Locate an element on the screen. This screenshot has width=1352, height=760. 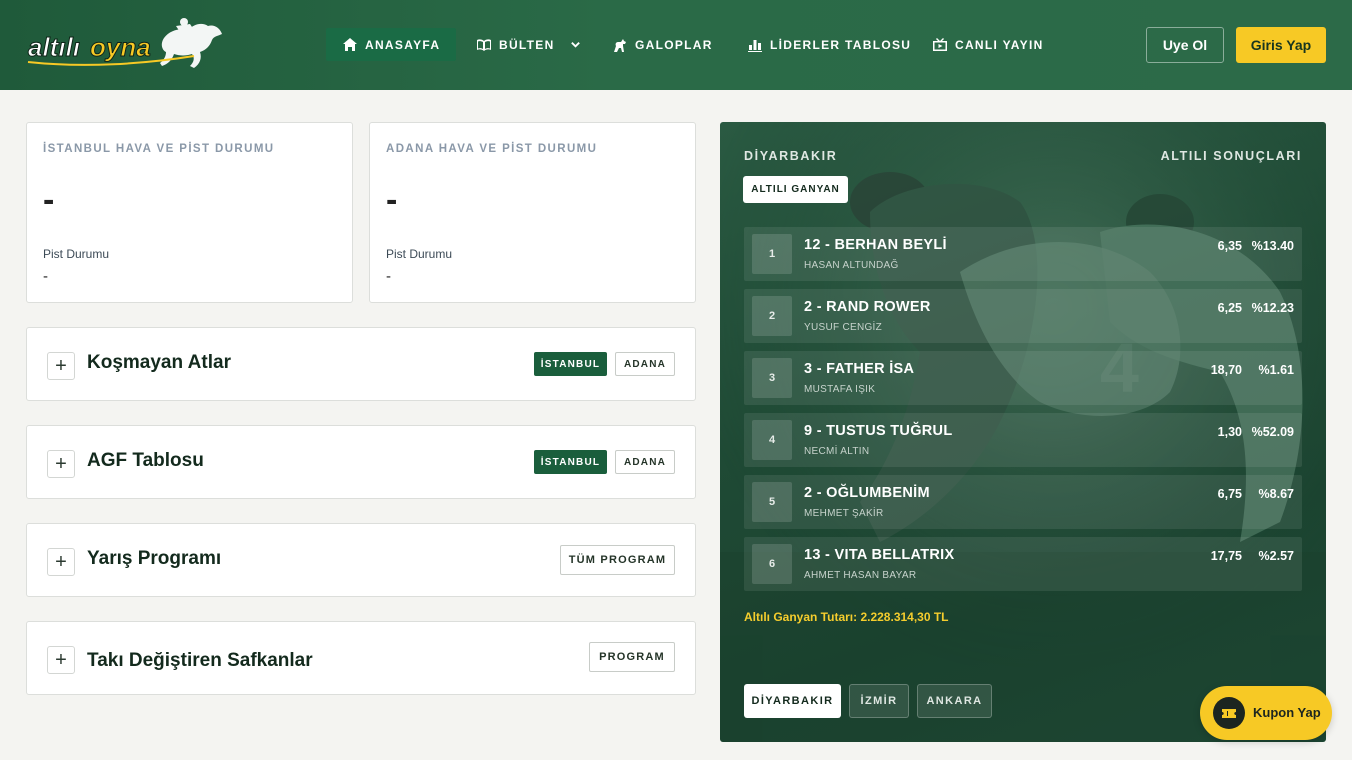
jockey-name: AHMET HASAN BAYAR is located at coordinates (860, 575).